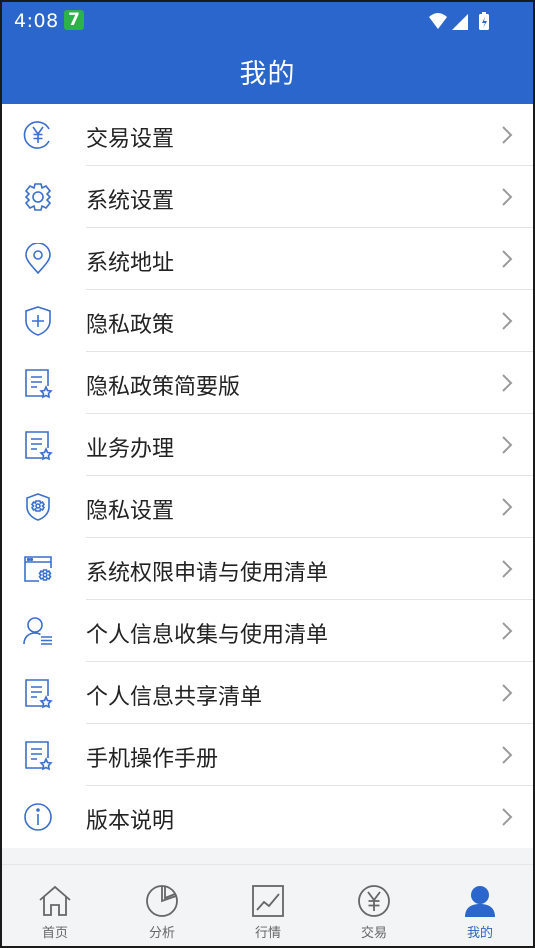  What do you see at coordinates (267, 135) in the screenshot?
I see `menu-item-trade-settings: 交易设置` at bounding box center [267, 135].